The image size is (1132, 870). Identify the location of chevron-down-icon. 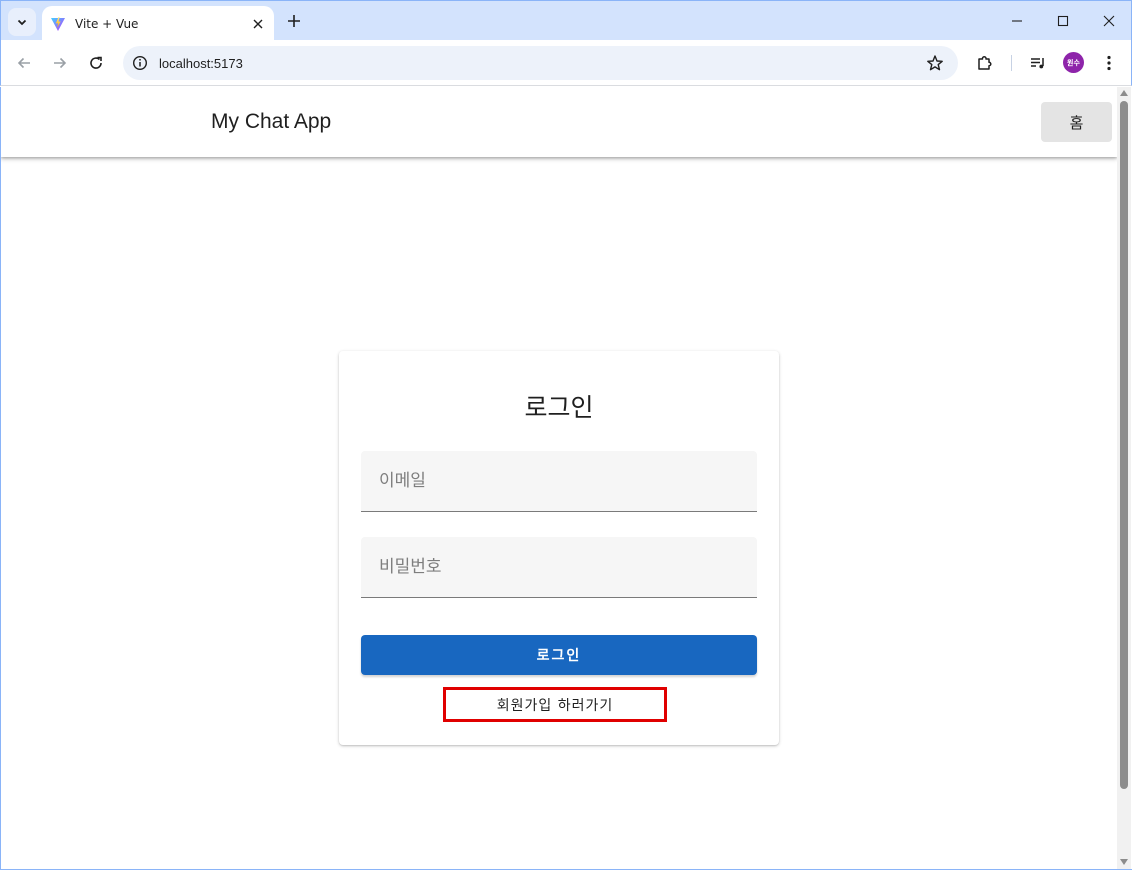
(22, 22).